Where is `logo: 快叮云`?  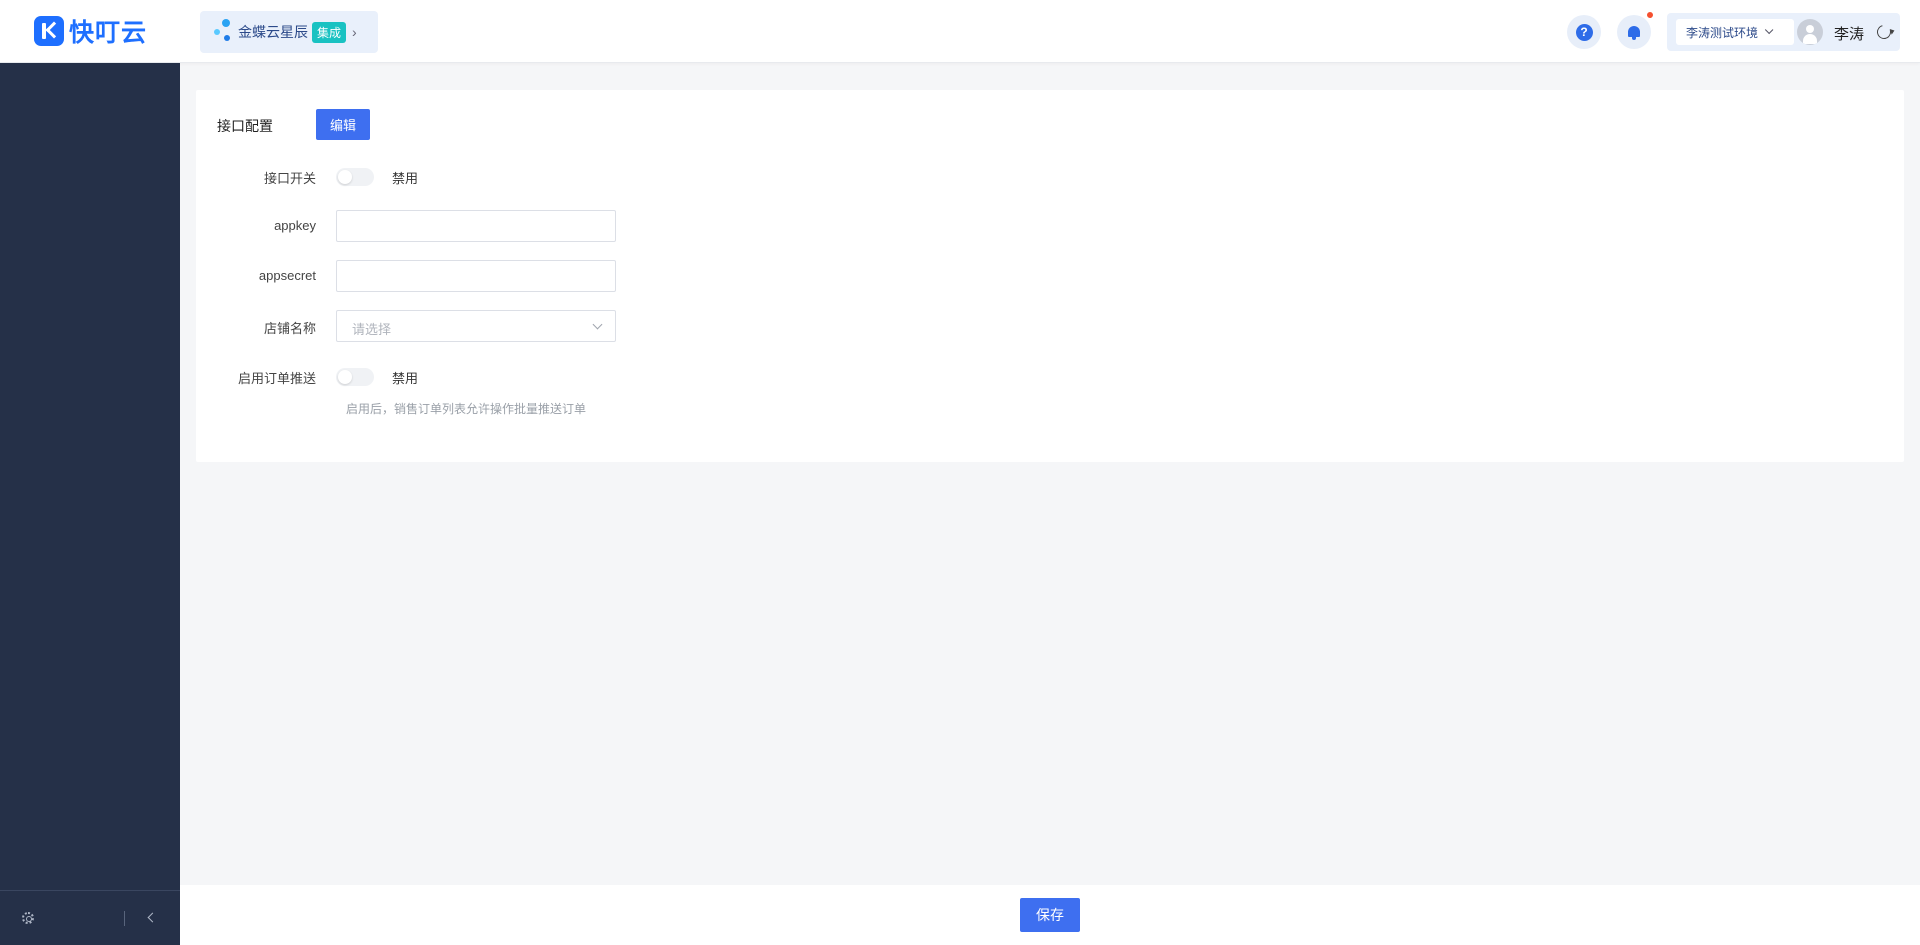 logo: 快叮云 is located at coordinates (90, 31).